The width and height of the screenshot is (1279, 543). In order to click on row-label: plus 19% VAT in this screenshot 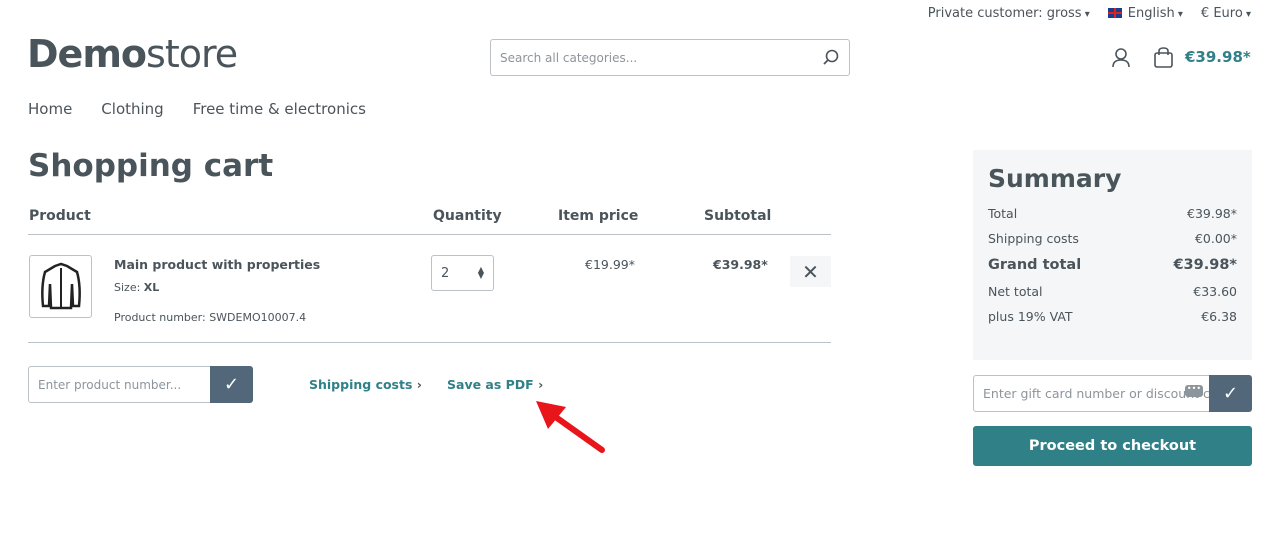, I will do `click(1030, 316)`.